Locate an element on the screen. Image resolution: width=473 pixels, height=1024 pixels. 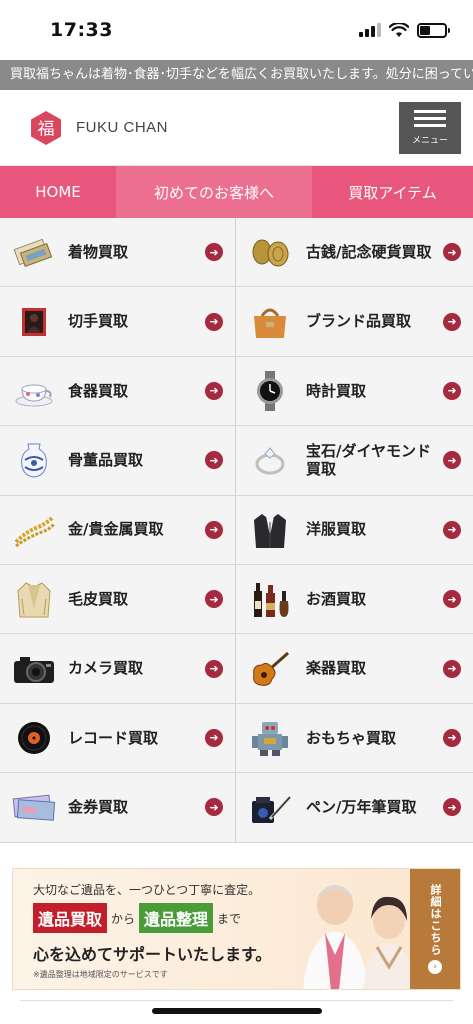
category-item: 古銭/記念硬貨買取 ➜ is located at coordinates (354, 253).